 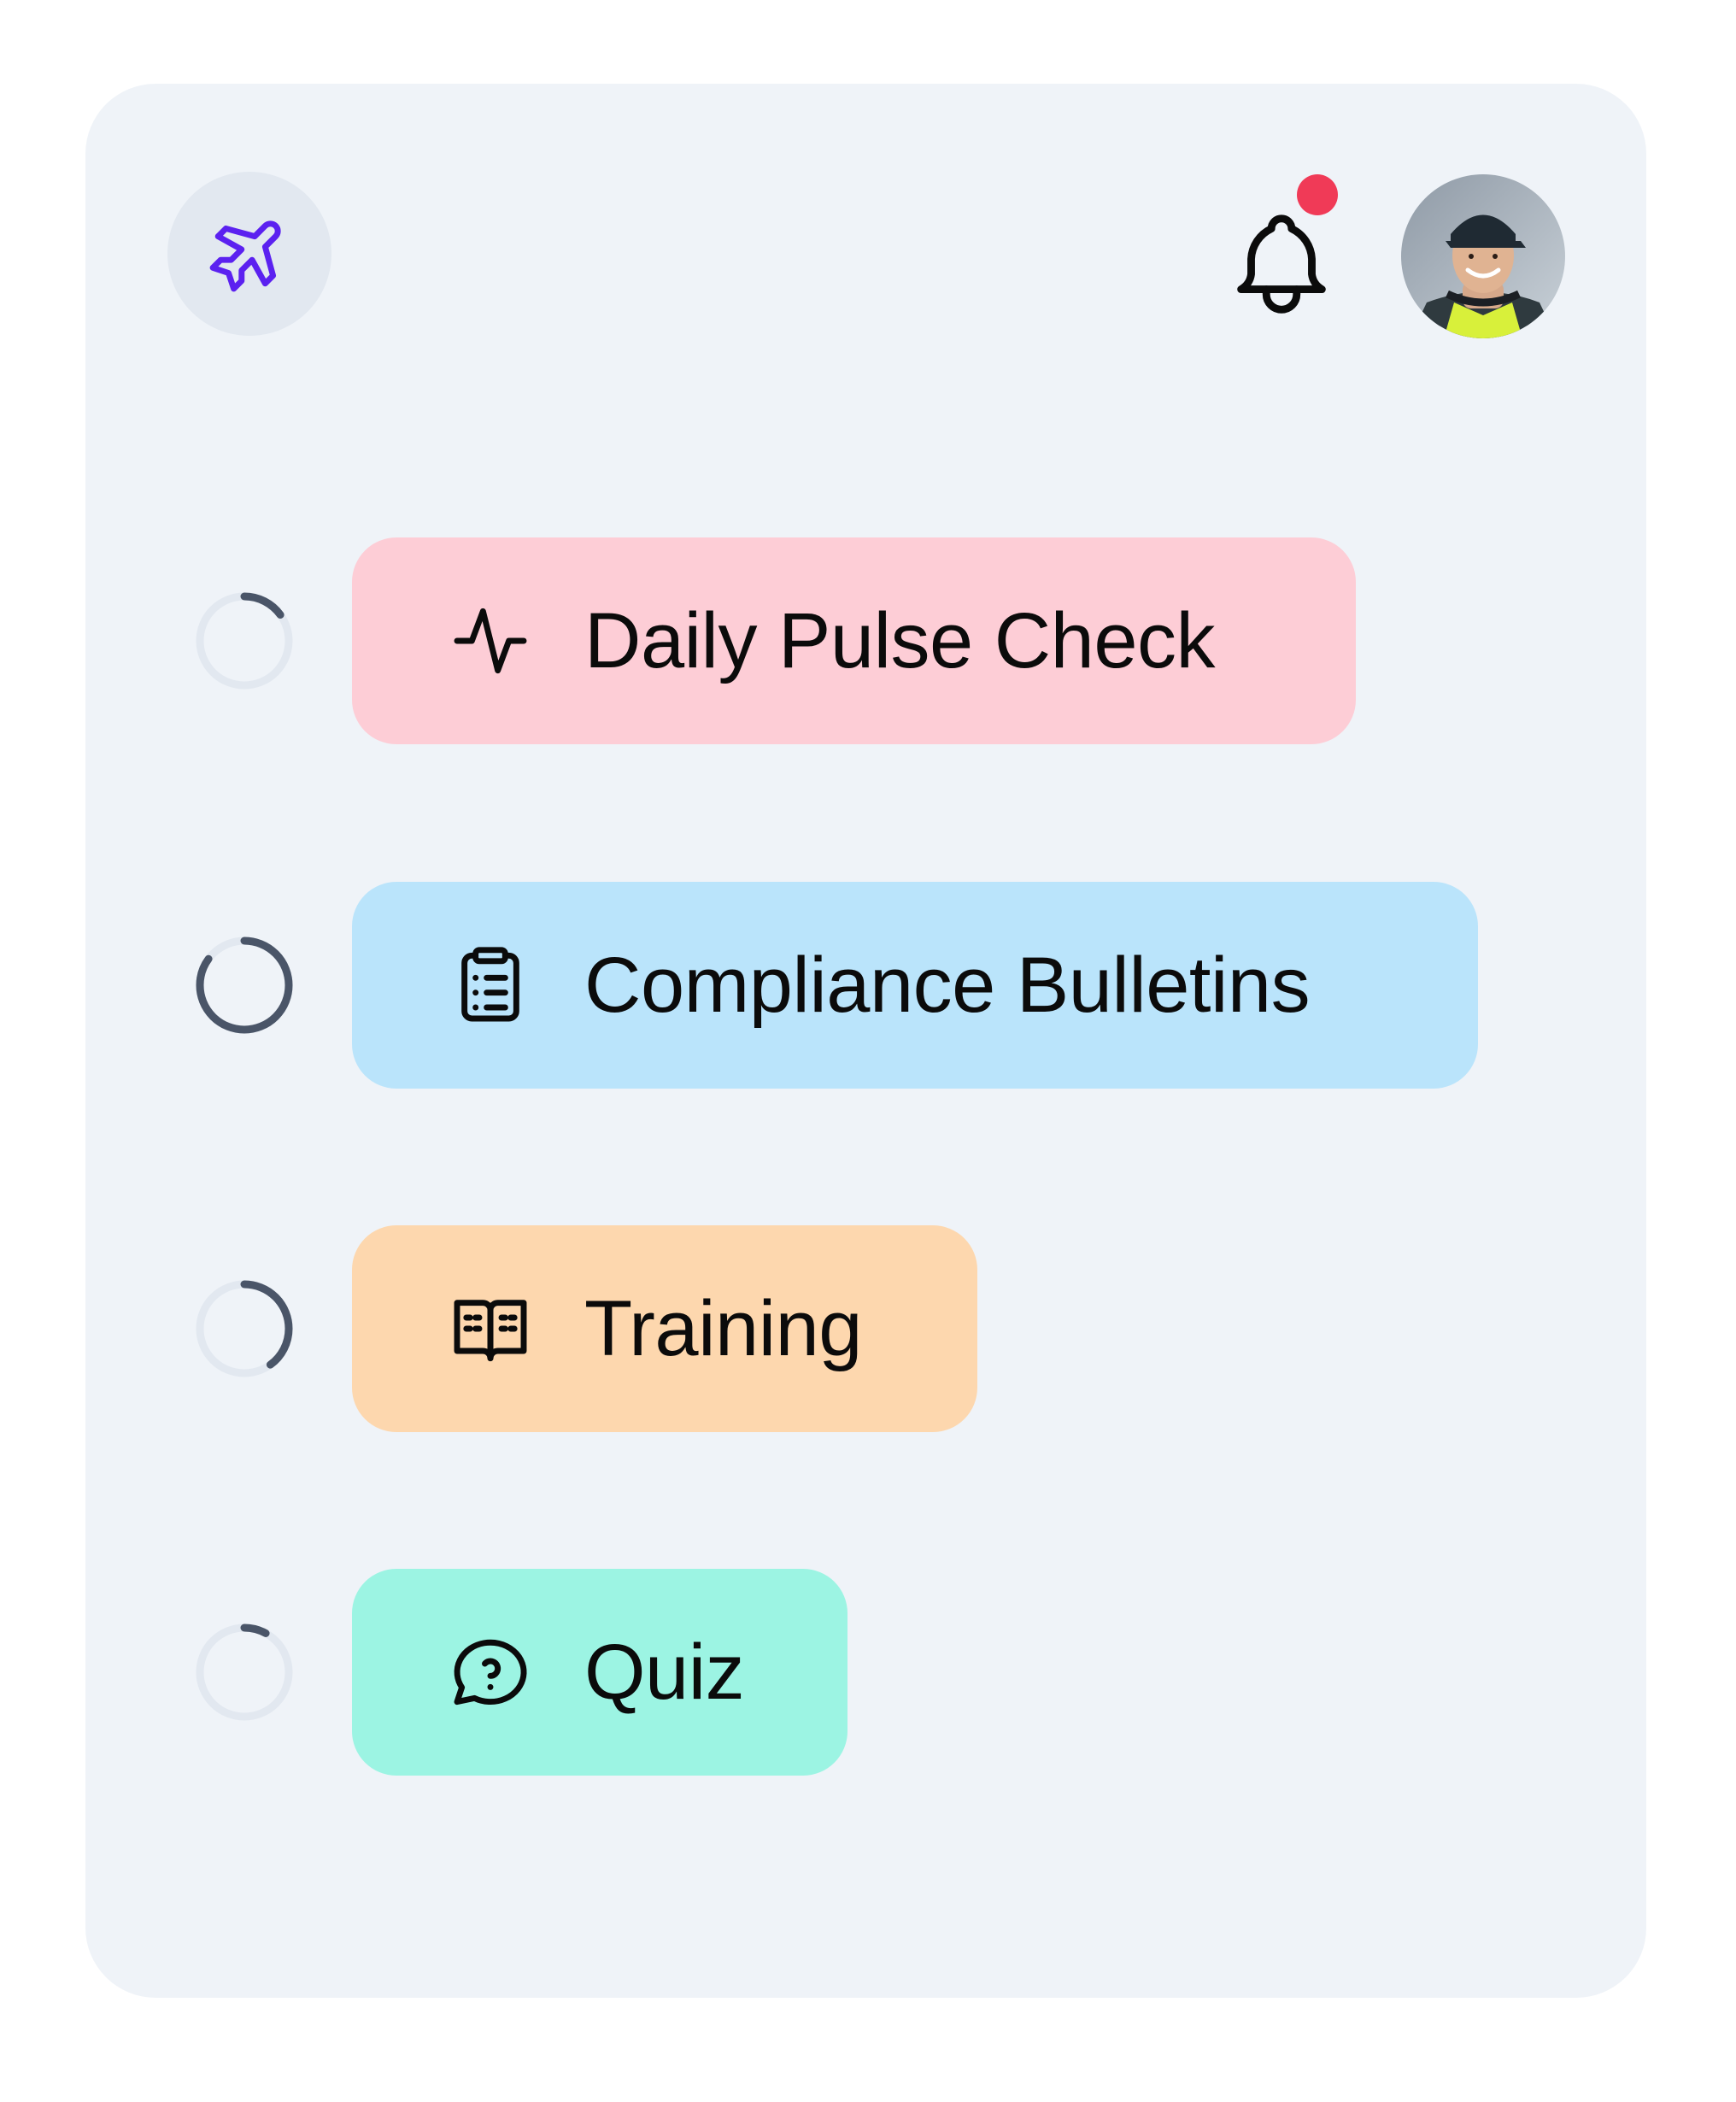 I want to click on notification-badge, so click(x=1317, y=195).